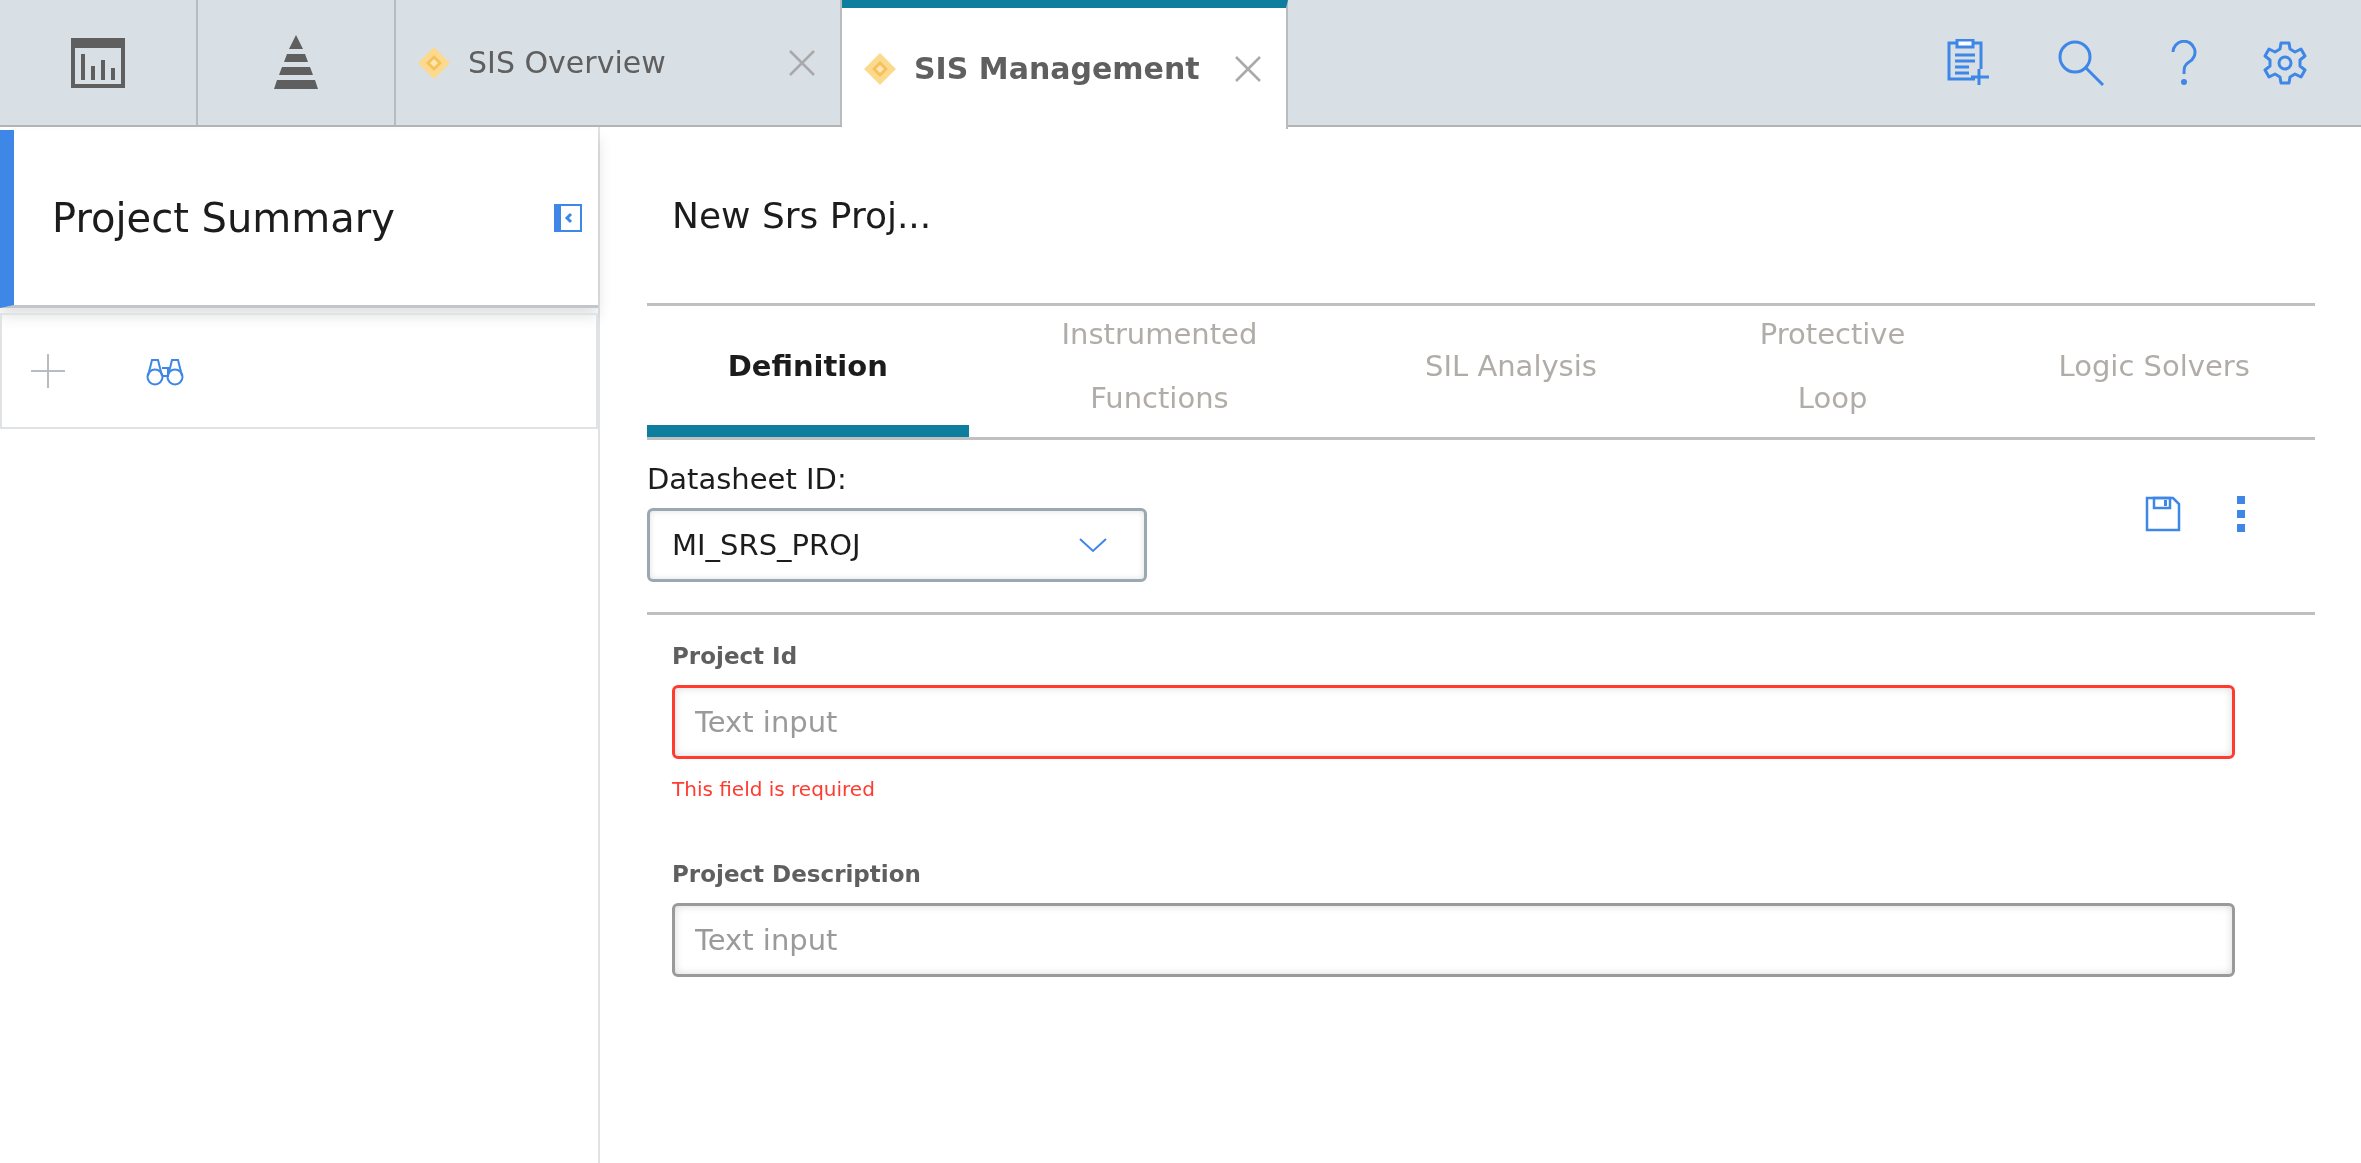  What do you see at coordinates (747, 479) in the screenshot?
I see `field-label: Datasheet ID:` at bounding box center [747, 479].